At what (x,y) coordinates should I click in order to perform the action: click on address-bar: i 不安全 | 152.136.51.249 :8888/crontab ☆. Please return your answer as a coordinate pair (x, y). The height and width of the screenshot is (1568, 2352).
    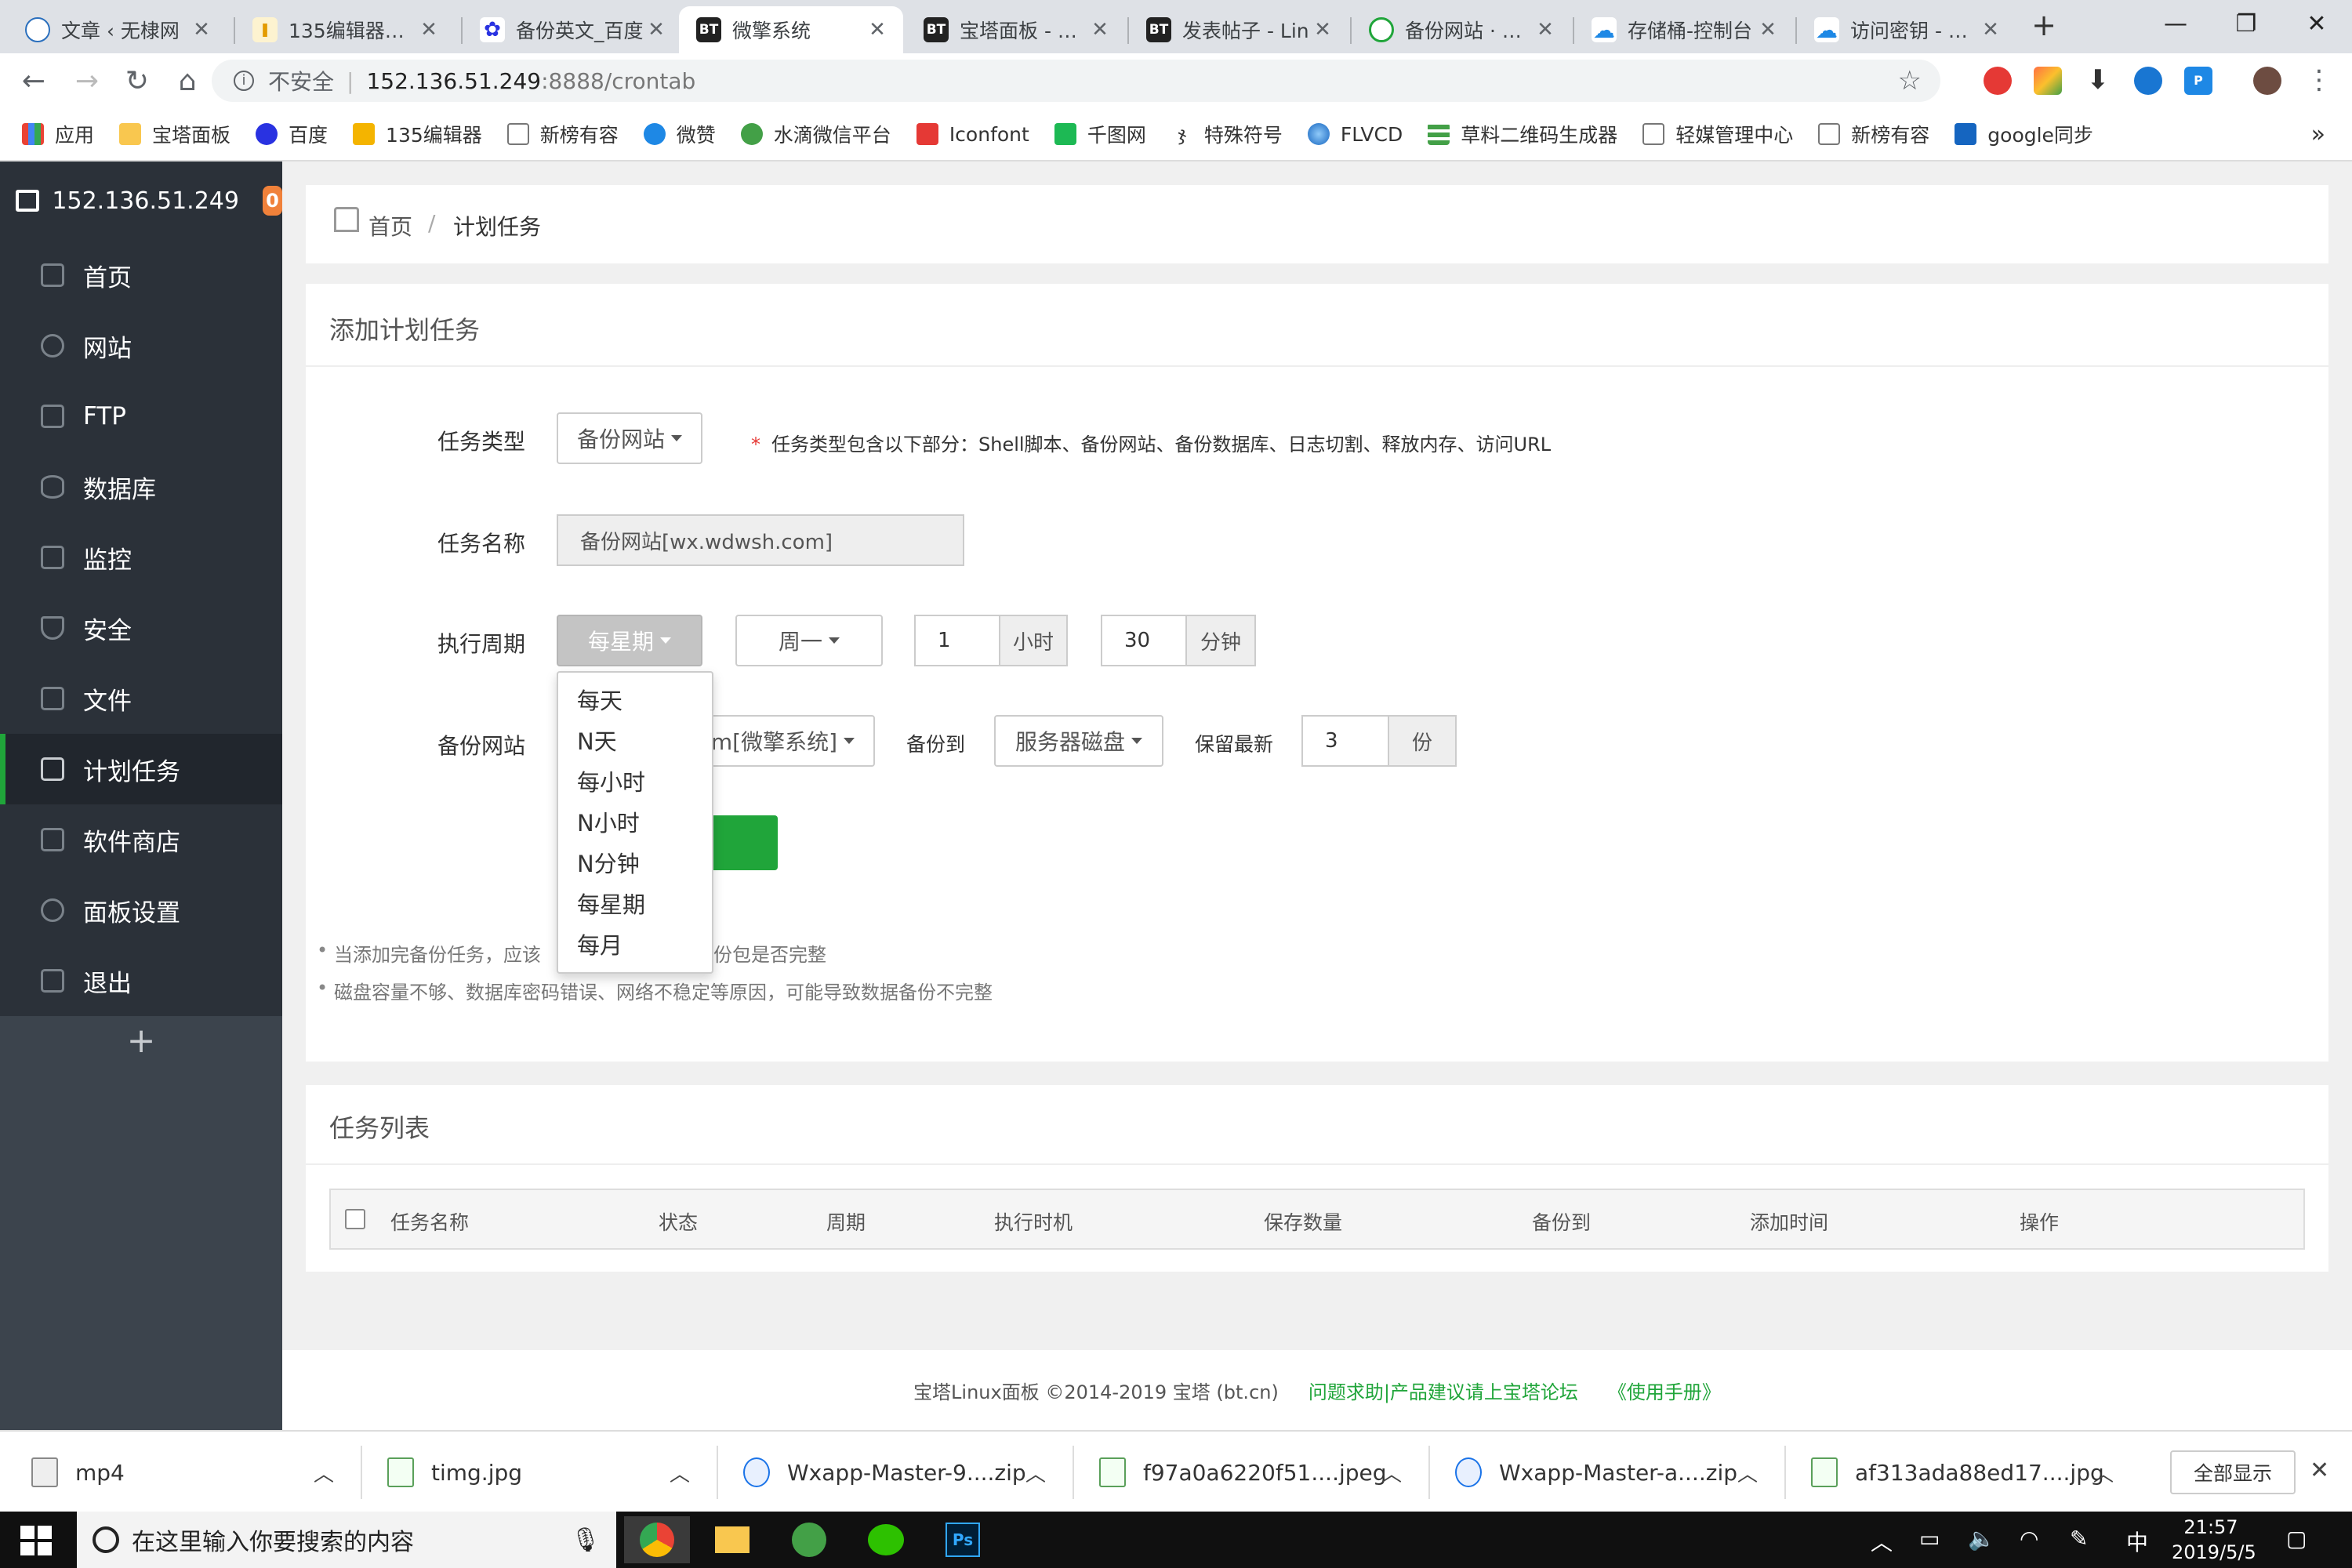
    Looking at the image, I should click on (1076, 81).